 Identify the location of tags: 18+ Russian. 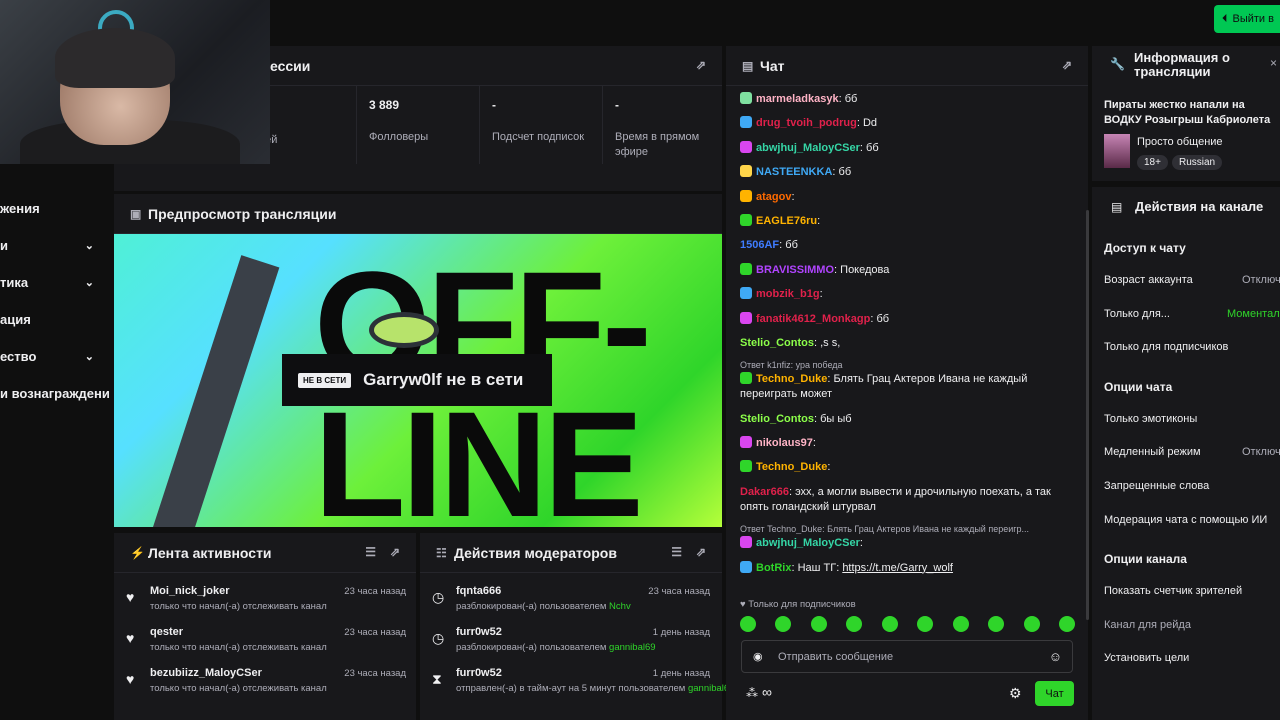
(1181, 162).